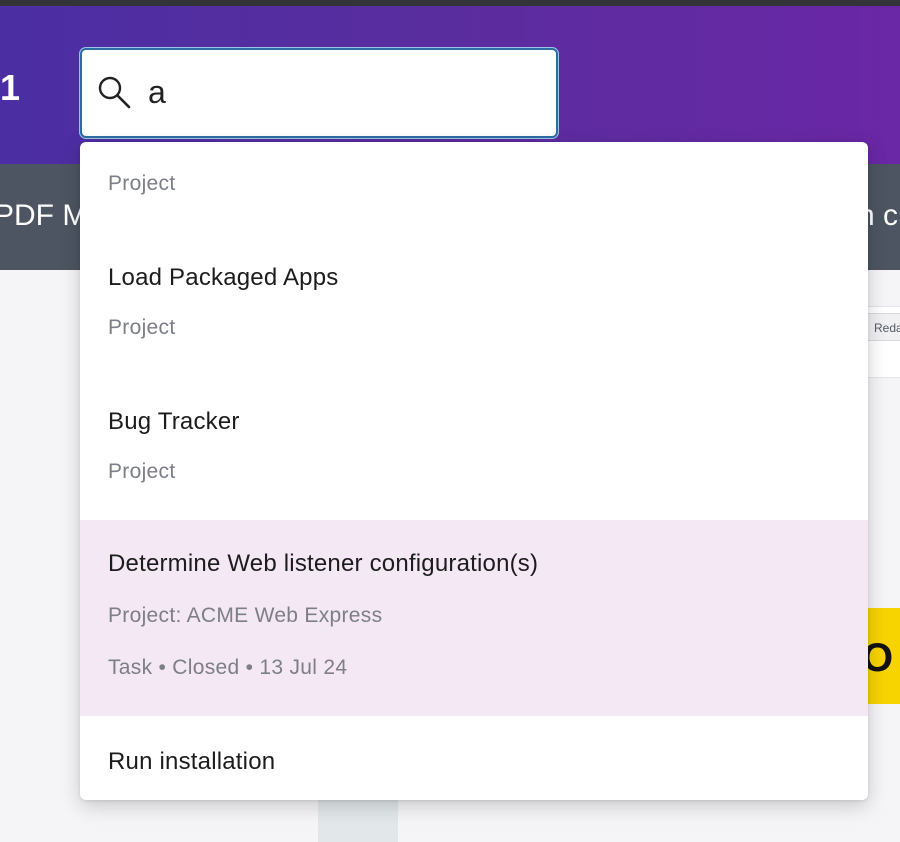 The width and height of the screenshot is (900, 842). I want to click on redact-button: Reda, so click(881, 327).